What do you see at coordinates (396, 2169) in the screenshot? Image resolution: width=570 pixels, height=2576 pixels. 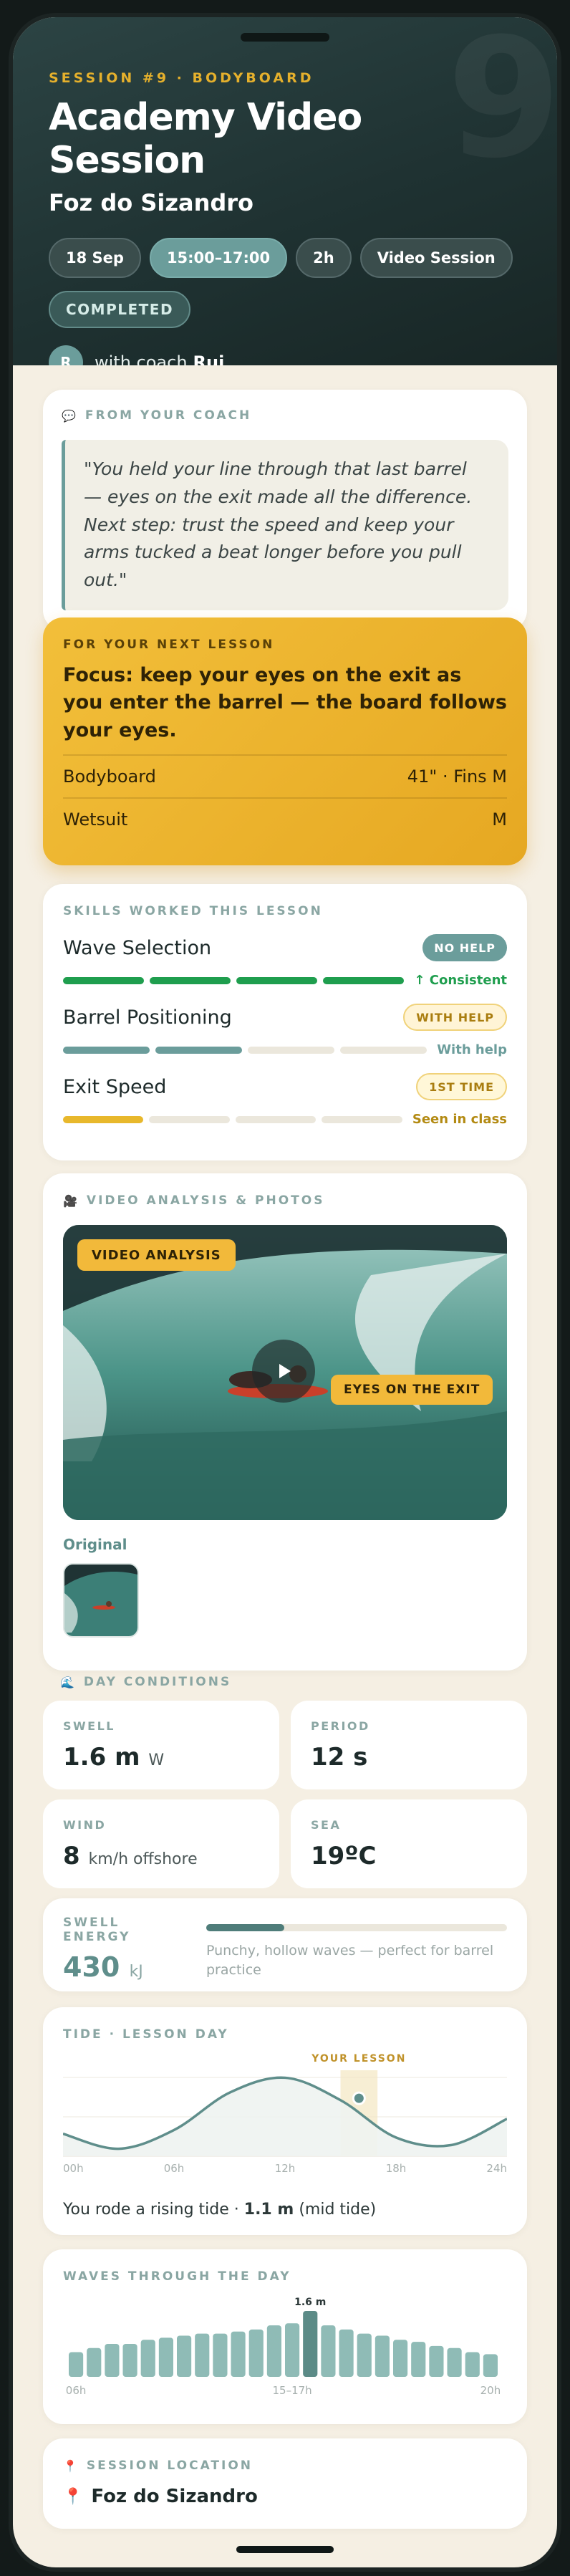 I see `x-tick-label: 18h` at bounding box center [396, 2169].